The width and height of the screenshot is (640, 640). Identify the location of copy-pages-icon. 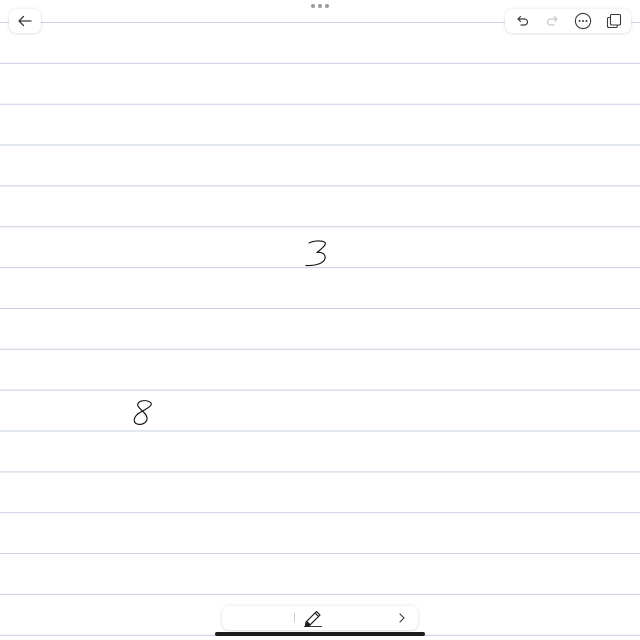
(613, 21).